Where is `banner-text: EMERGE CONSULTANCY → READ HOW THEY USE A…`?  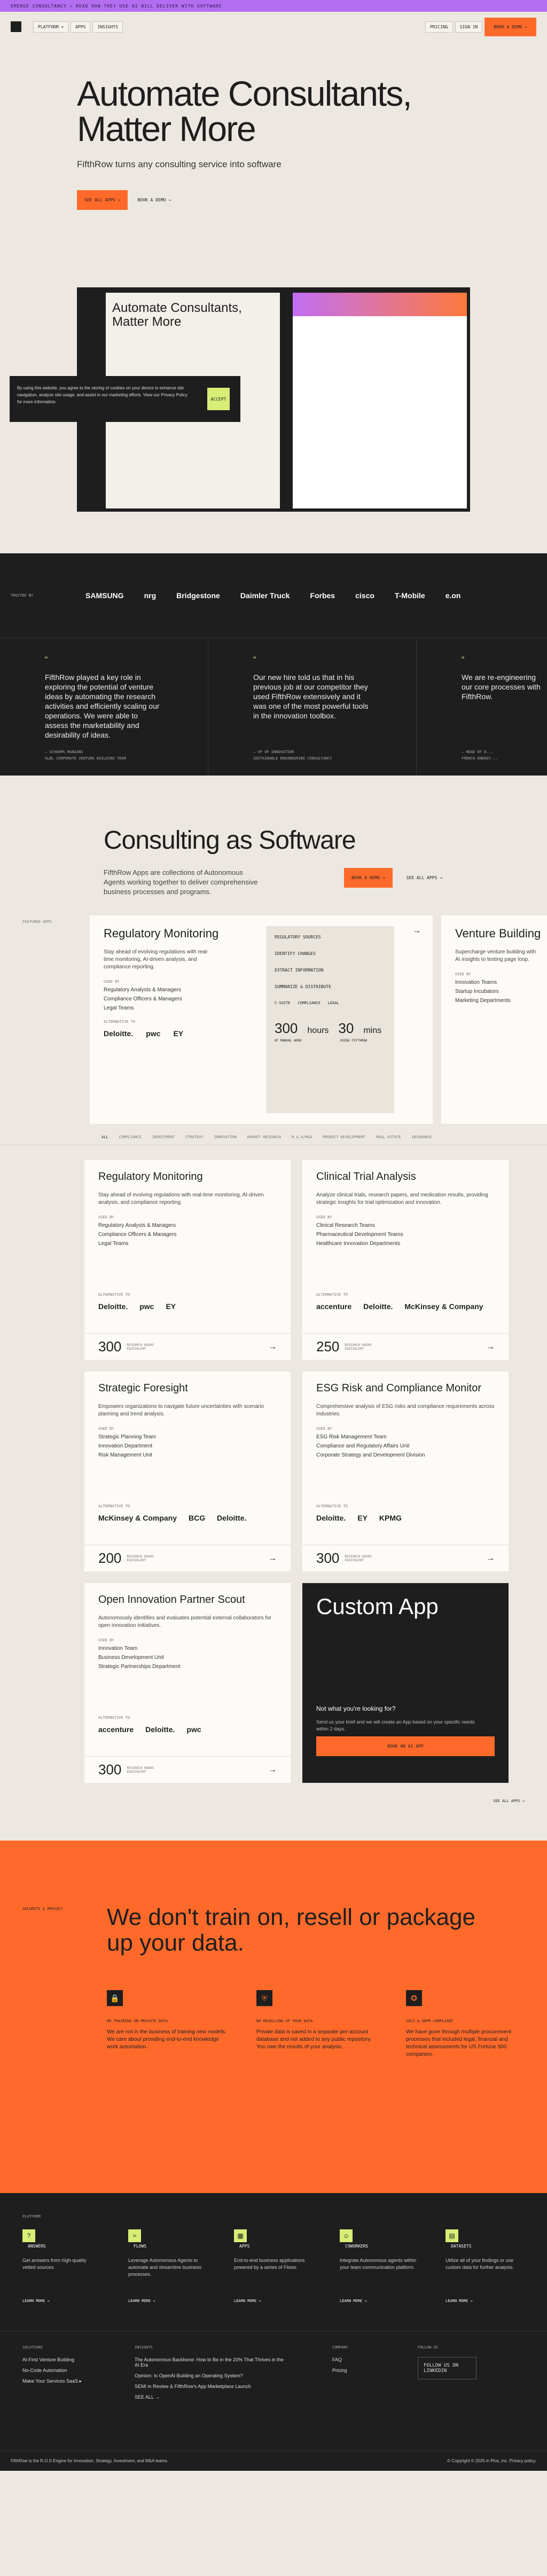 banner-text: EMERGE CONSULTANCY → READ HOW THEY USE A… is located at coordinates (116, 6).